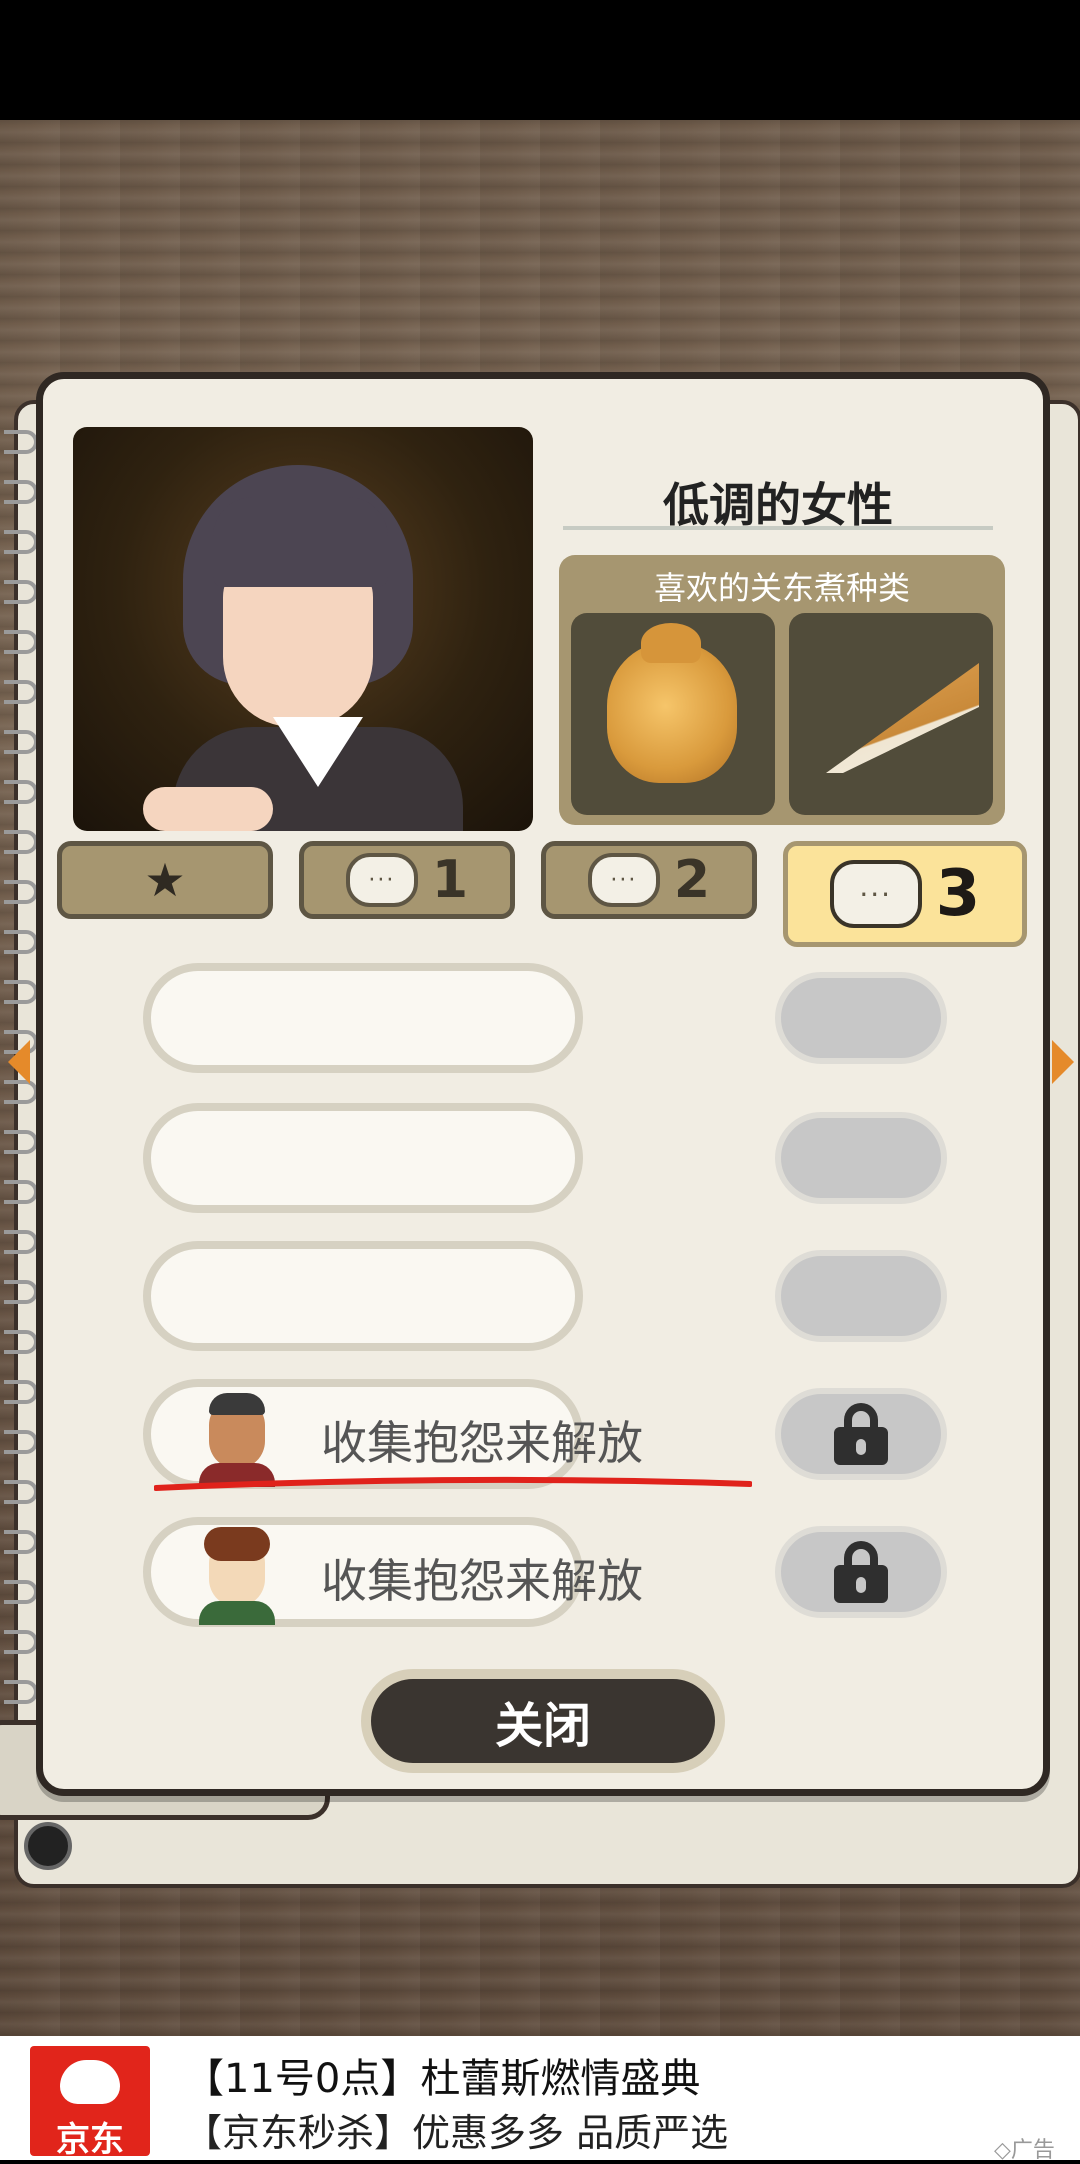 This screenshot has width=1080, height=2164. Describe the element at coordinates (450, 880) in the screenshot. I see `tab-number: 1` at that location.